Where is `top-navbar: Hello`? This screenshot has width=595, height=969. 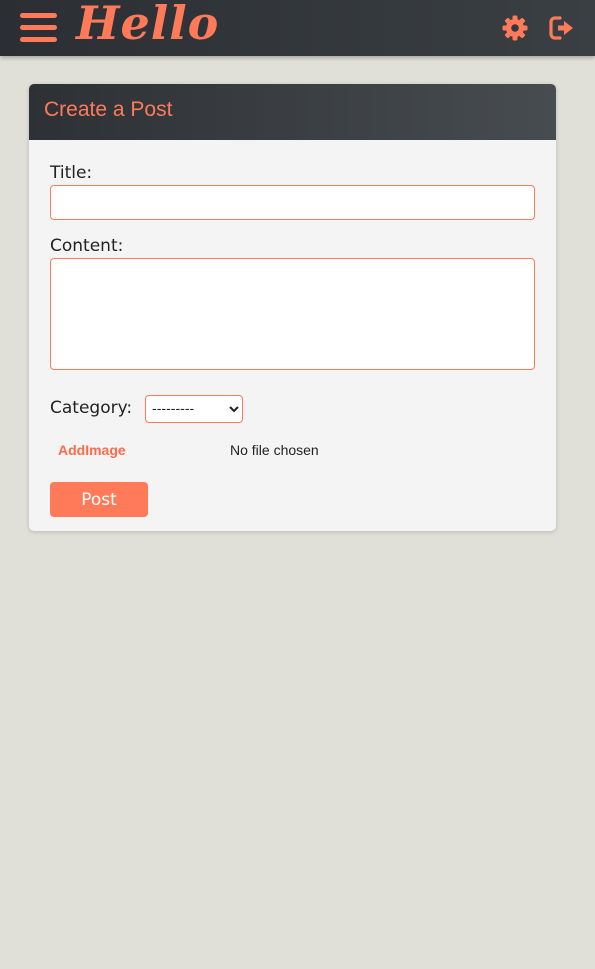
top-navbar: Hello is located at coordinates (297, 28).